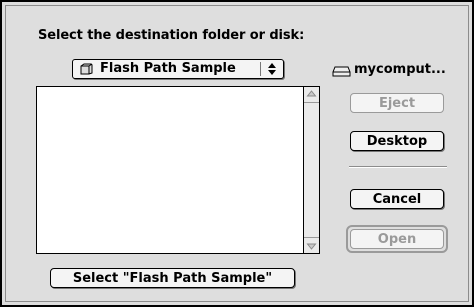  Describe the element at coordinates (272, 69) in the screenshot. I see `up-down-arrows-icon` at that location.